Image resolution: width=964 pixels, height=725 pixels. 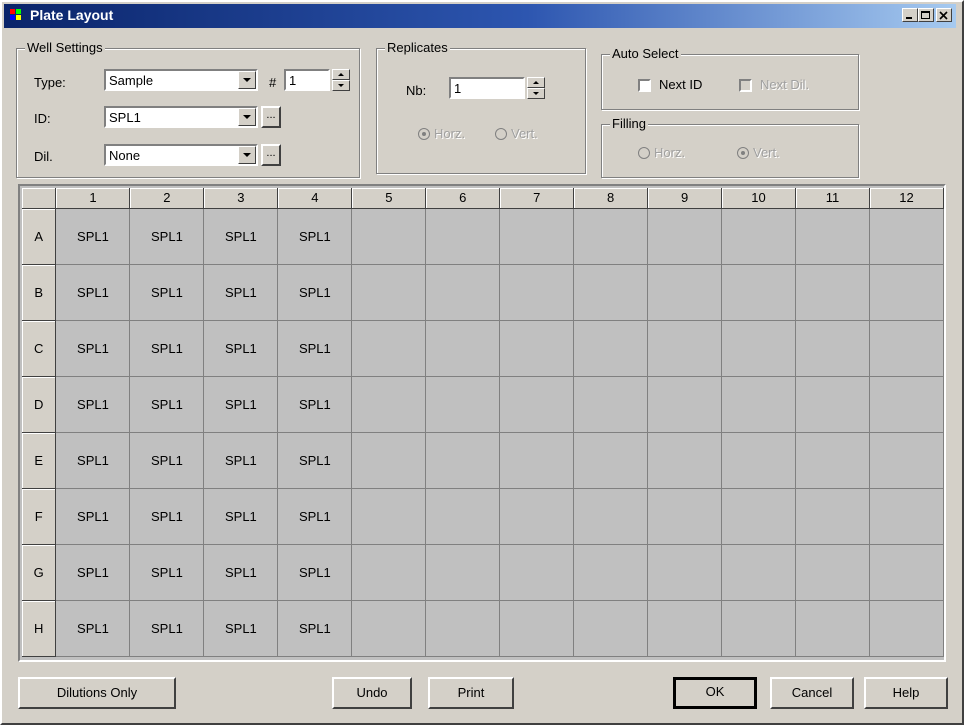 I want to click on undo-button: Undo, so click(x=372, y=693).